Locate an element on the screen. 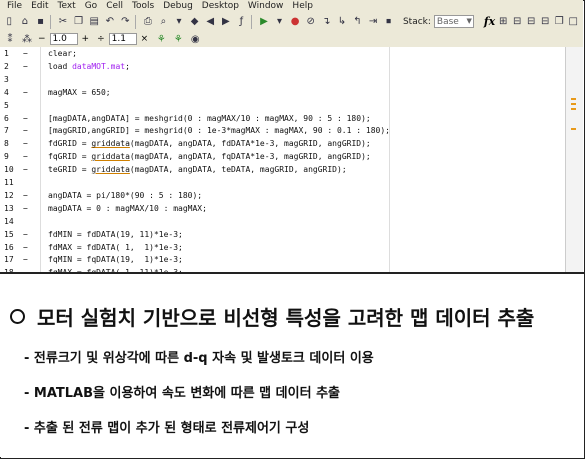 The width and height of the screenshot is (585, 459). split-icon: ⊟ is located at coordinates (545, 22).